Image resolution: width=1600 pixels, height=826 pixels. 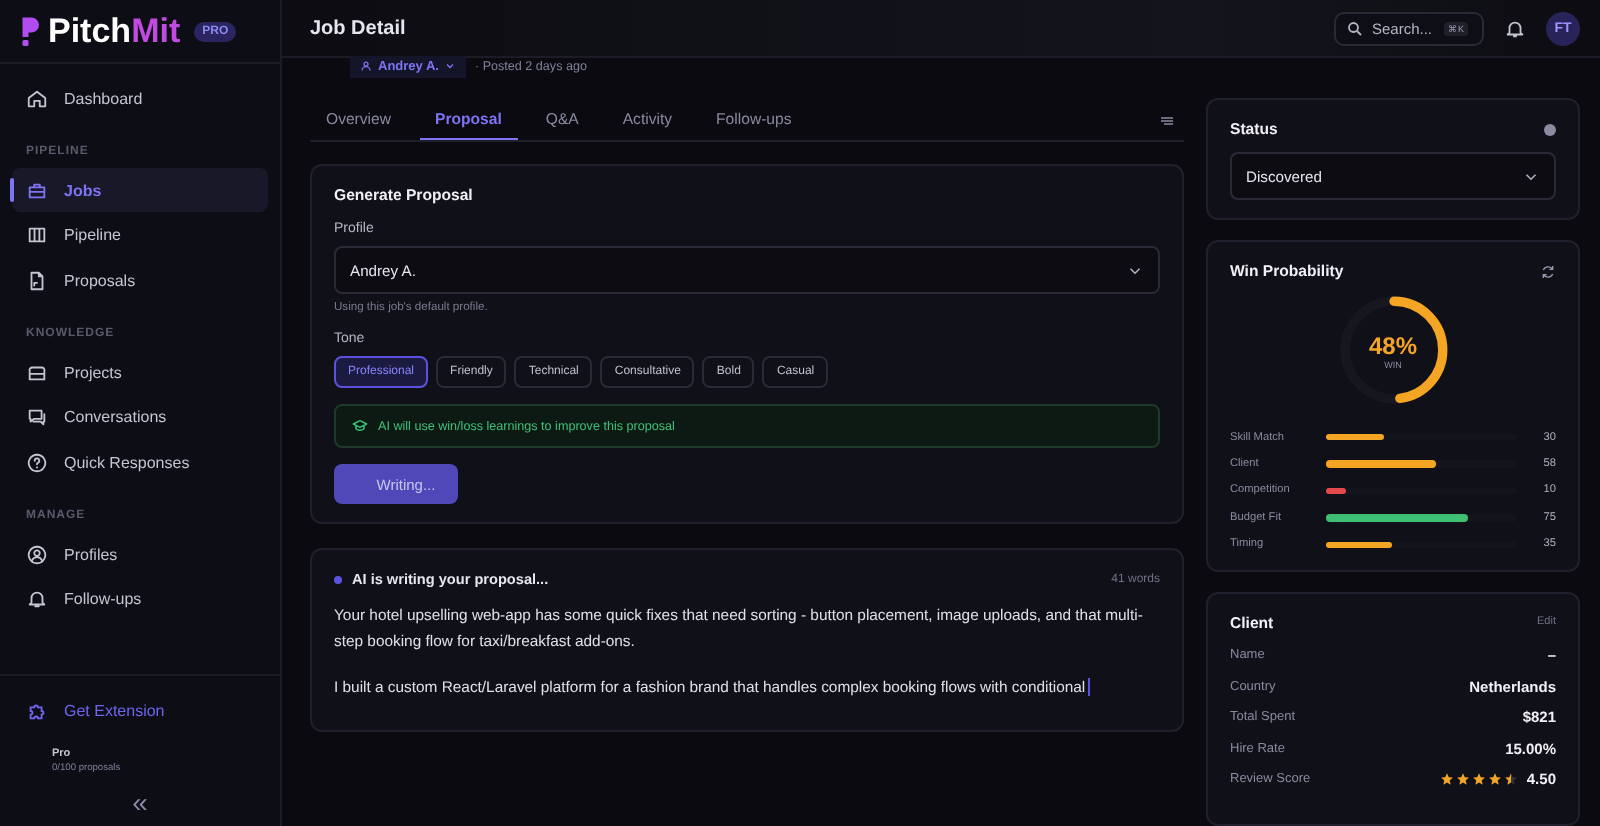 I want to click on nav-item: Quick Responses, so click(x=140, y=463).